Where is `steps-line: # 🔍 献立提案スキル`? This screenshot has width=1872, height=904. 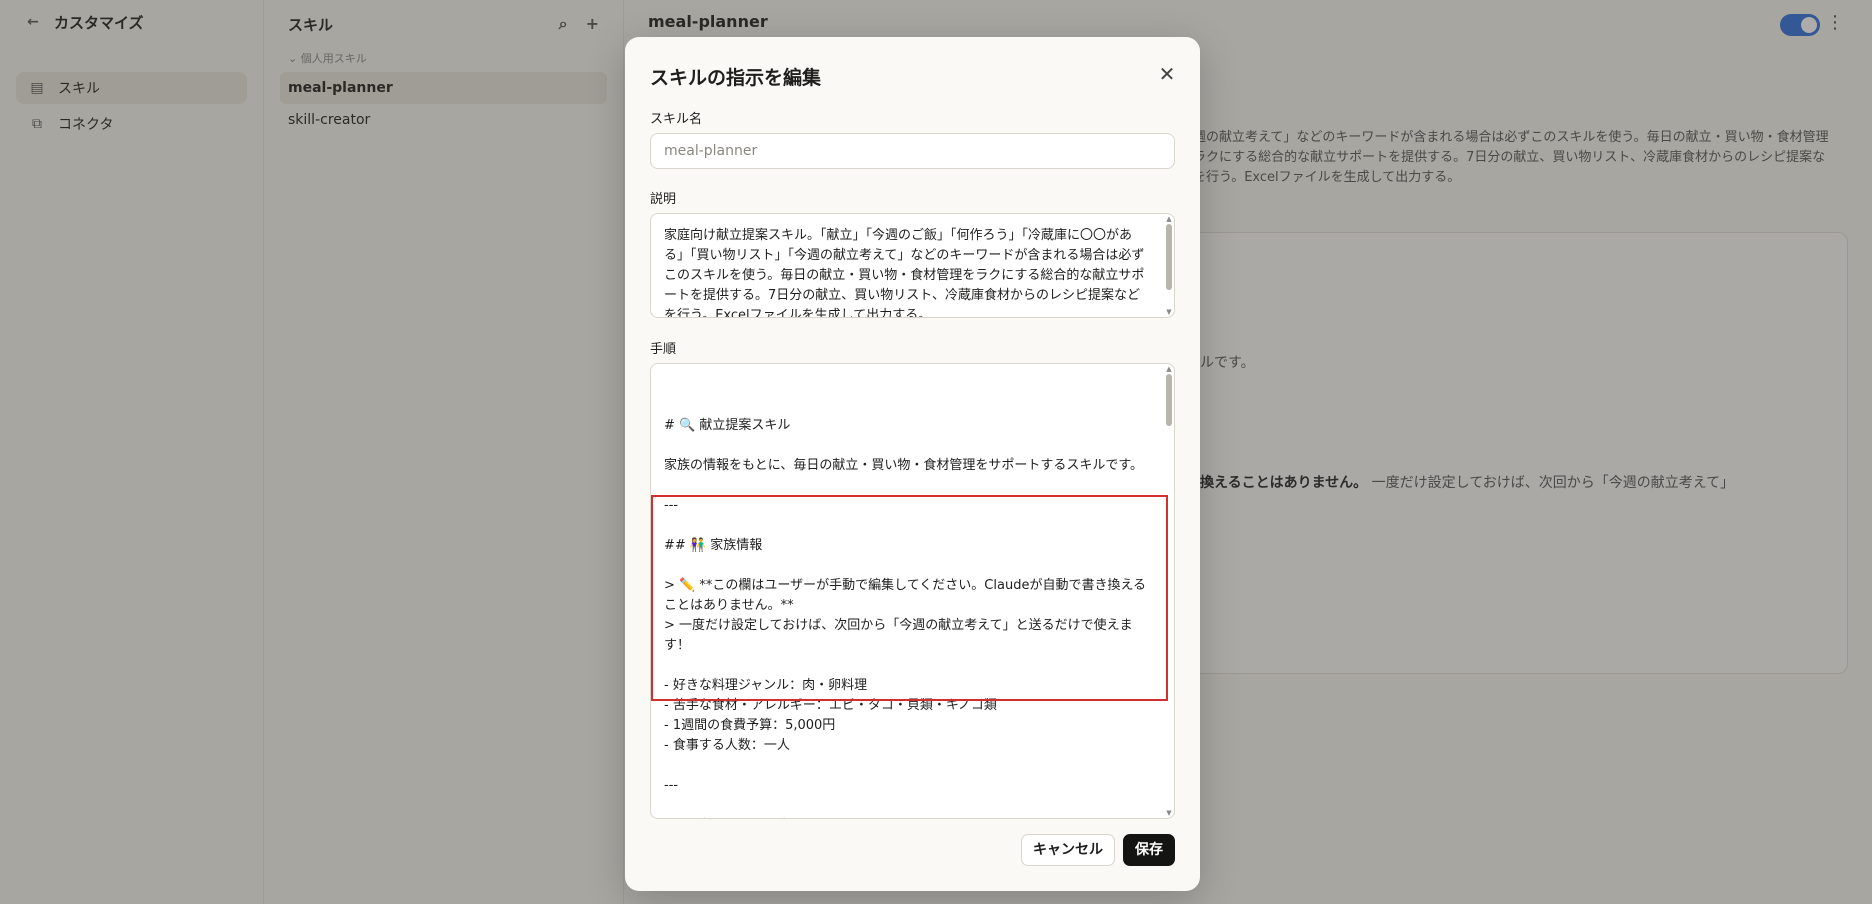 steps-line: # 🔍 献立提案スキル is located at coordinates (727, 425).